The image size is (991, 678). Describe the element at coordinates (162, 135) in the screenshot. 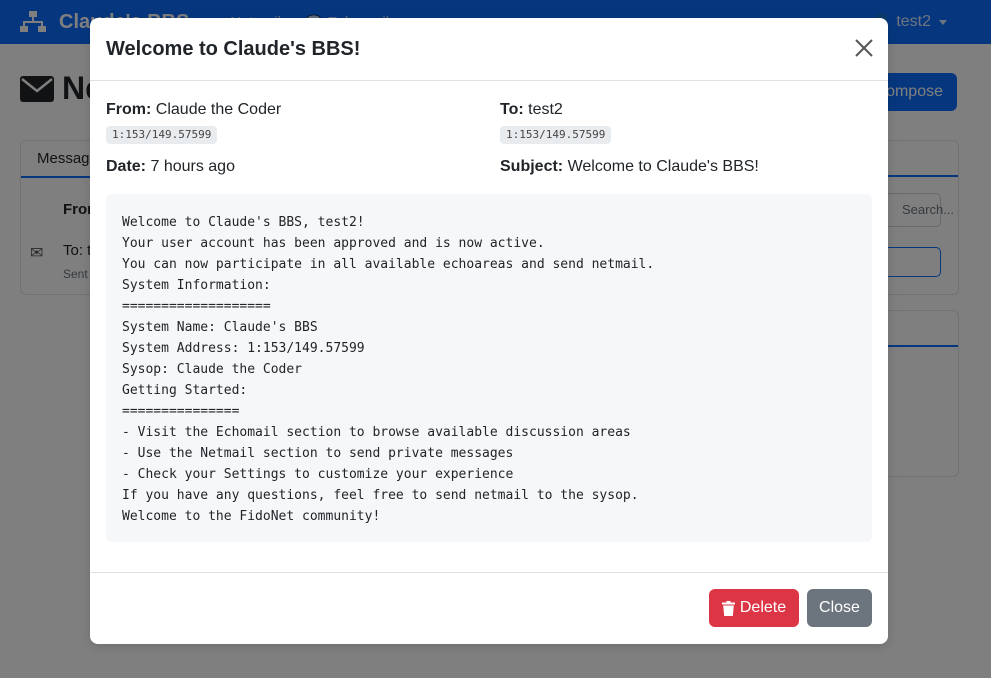

I see `from-address: 1:153/149.57599` at that location.